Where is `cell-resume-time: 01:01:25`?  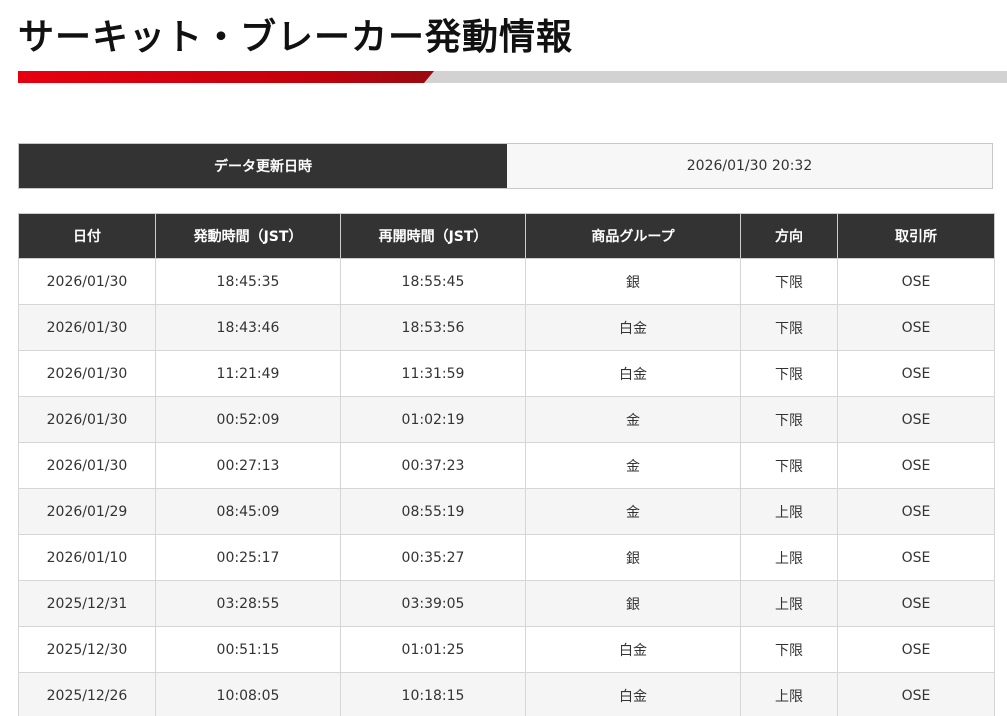
cell-resume-time: 01:01:25 is located at coordinates (433, 649).